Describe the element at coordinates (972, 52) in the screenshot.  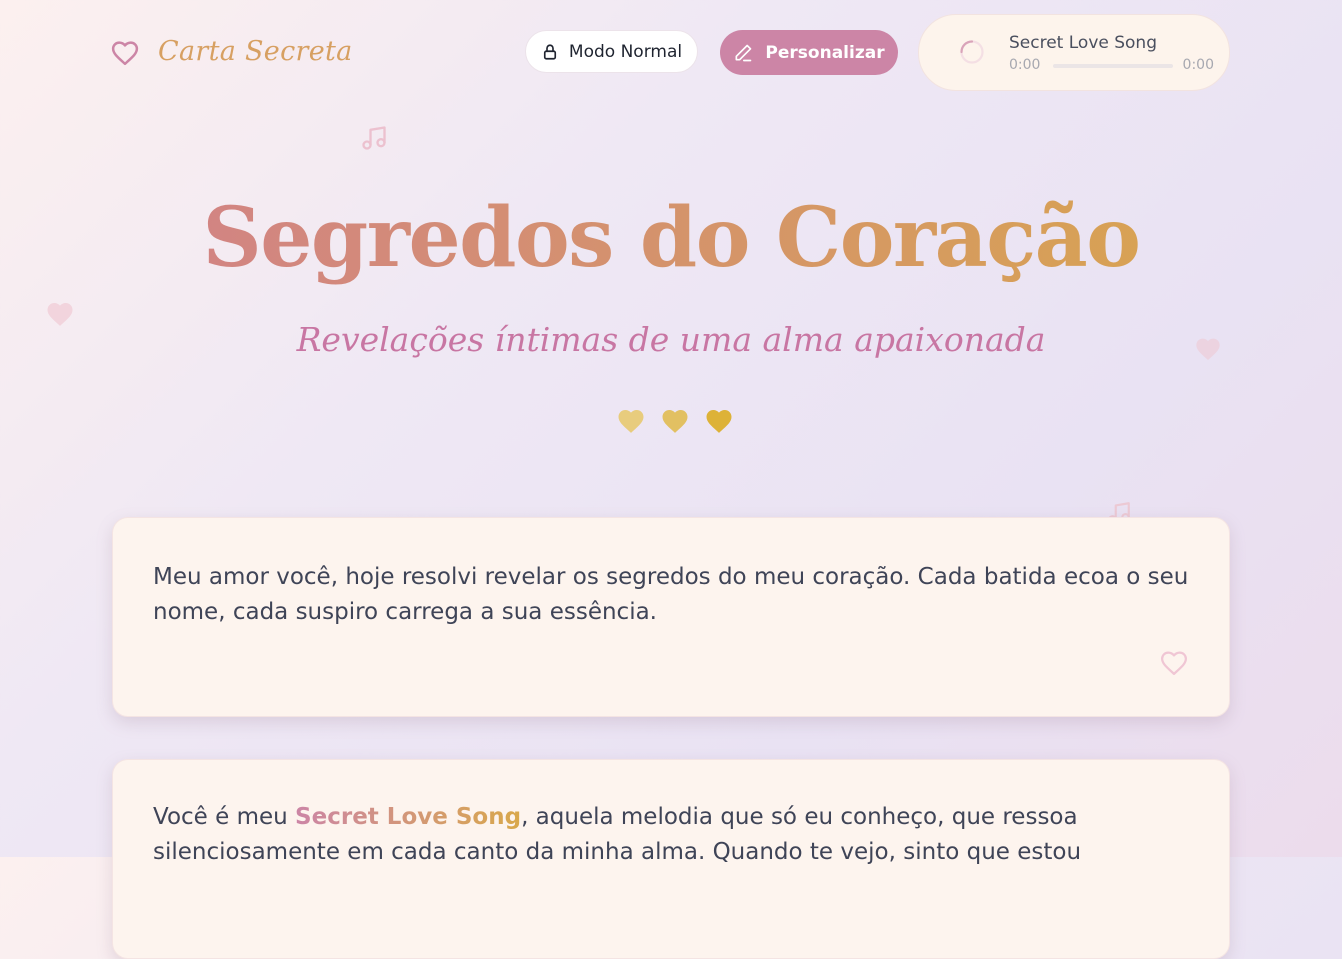
I see `spinner-icon` at that location.